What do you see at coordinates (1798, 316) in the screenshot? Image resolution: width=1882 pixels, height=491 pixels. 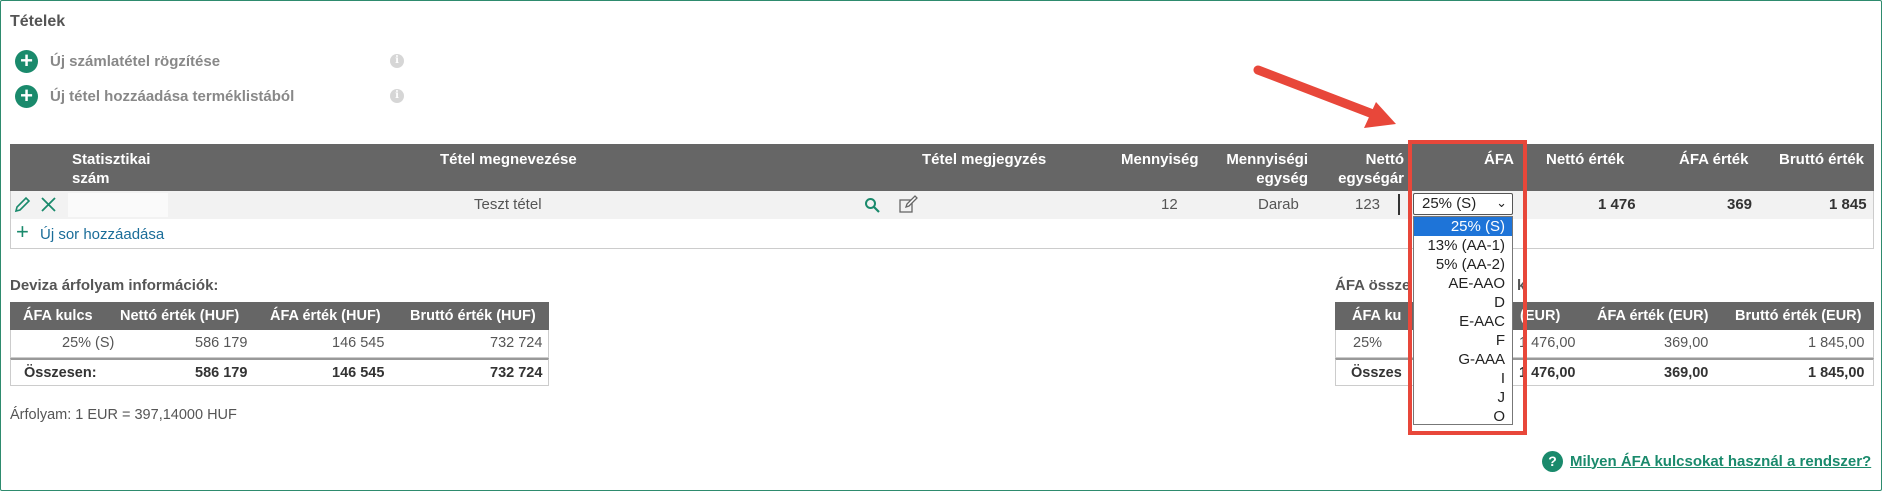 I see `header-gross-eur: Bruttó érték (EUR)` at bounding box center [1798, 316].